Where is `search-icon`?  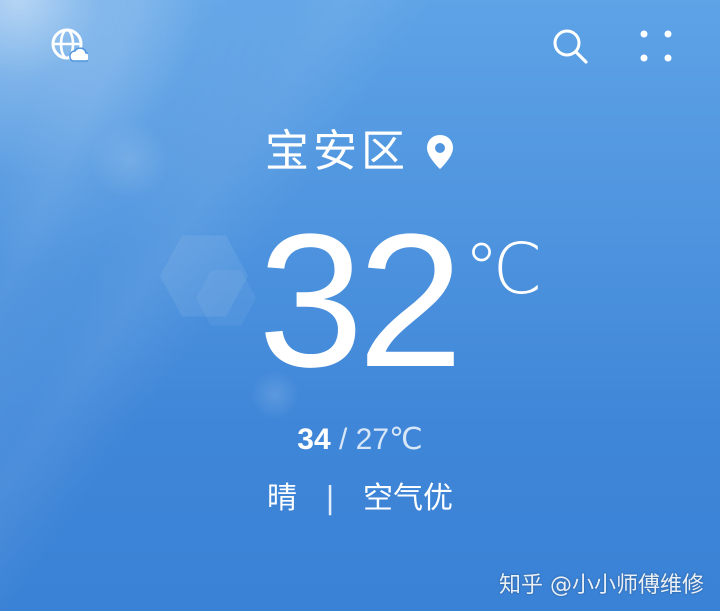 search-icon is located at coordinates (570, 46).